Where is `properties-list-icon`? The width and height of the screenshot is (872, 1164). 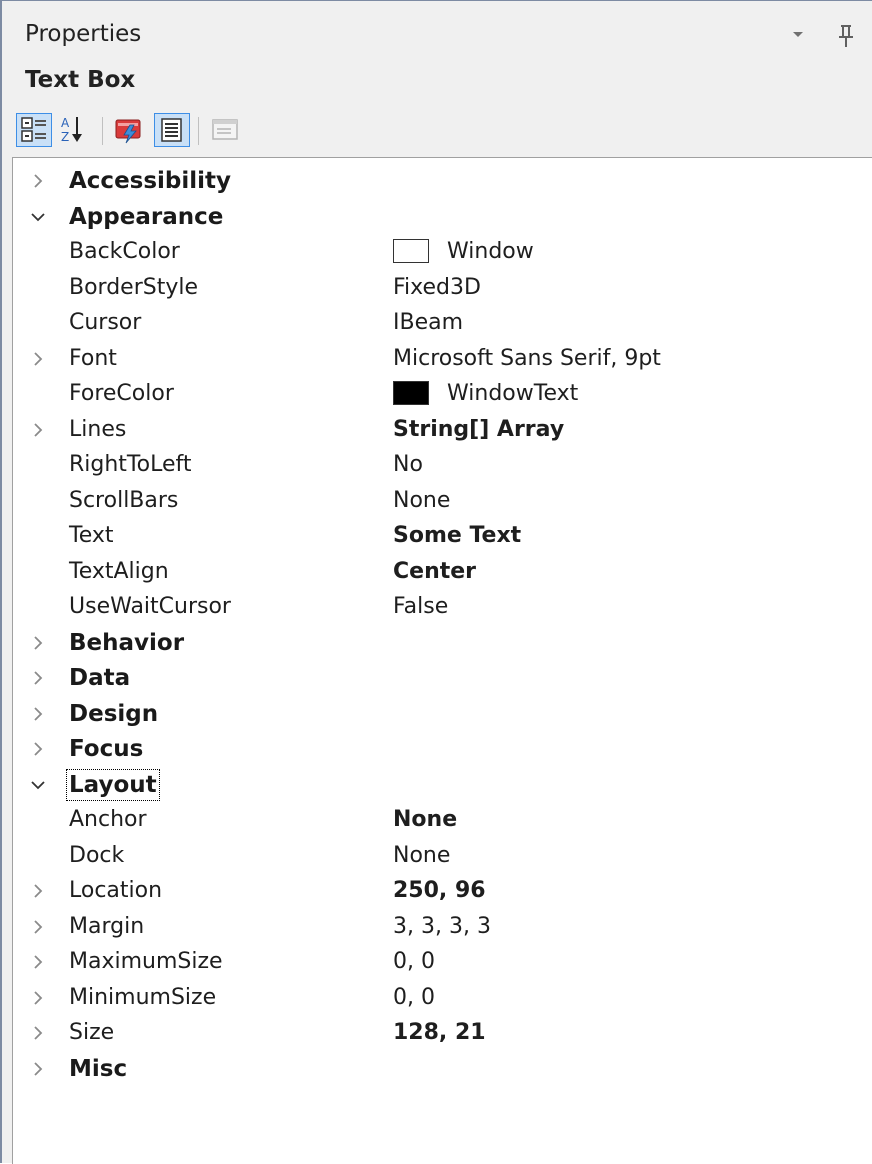
properties-list-icon is located at coordinates (172, 134).